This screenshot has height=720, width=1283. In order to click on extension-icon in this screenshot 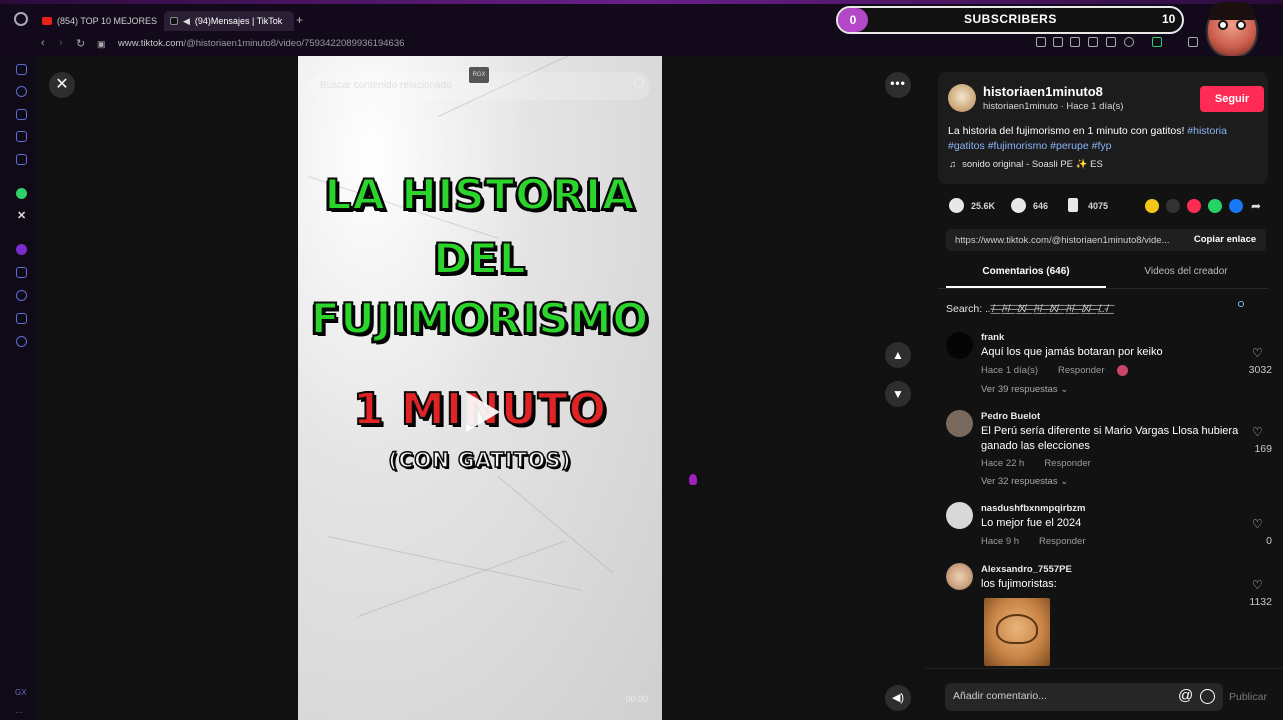, I will do `click(1157, 42)`.